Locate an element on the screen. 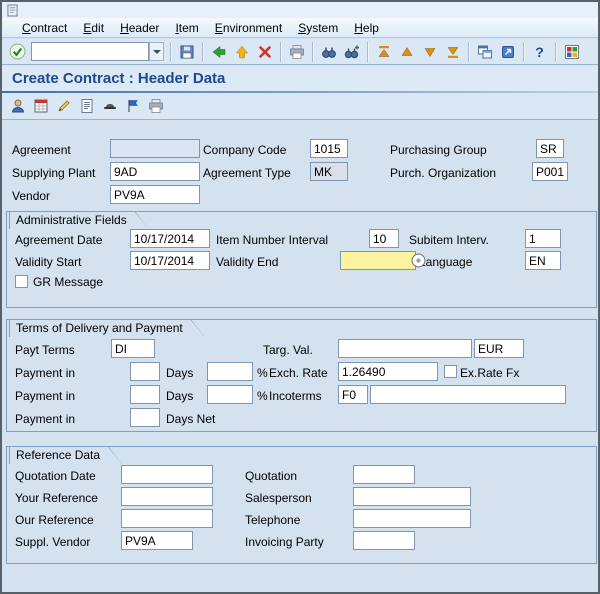 This screenshot has height=594, width=600. payment1-days-label: Days is located at coordinates (180, 373).